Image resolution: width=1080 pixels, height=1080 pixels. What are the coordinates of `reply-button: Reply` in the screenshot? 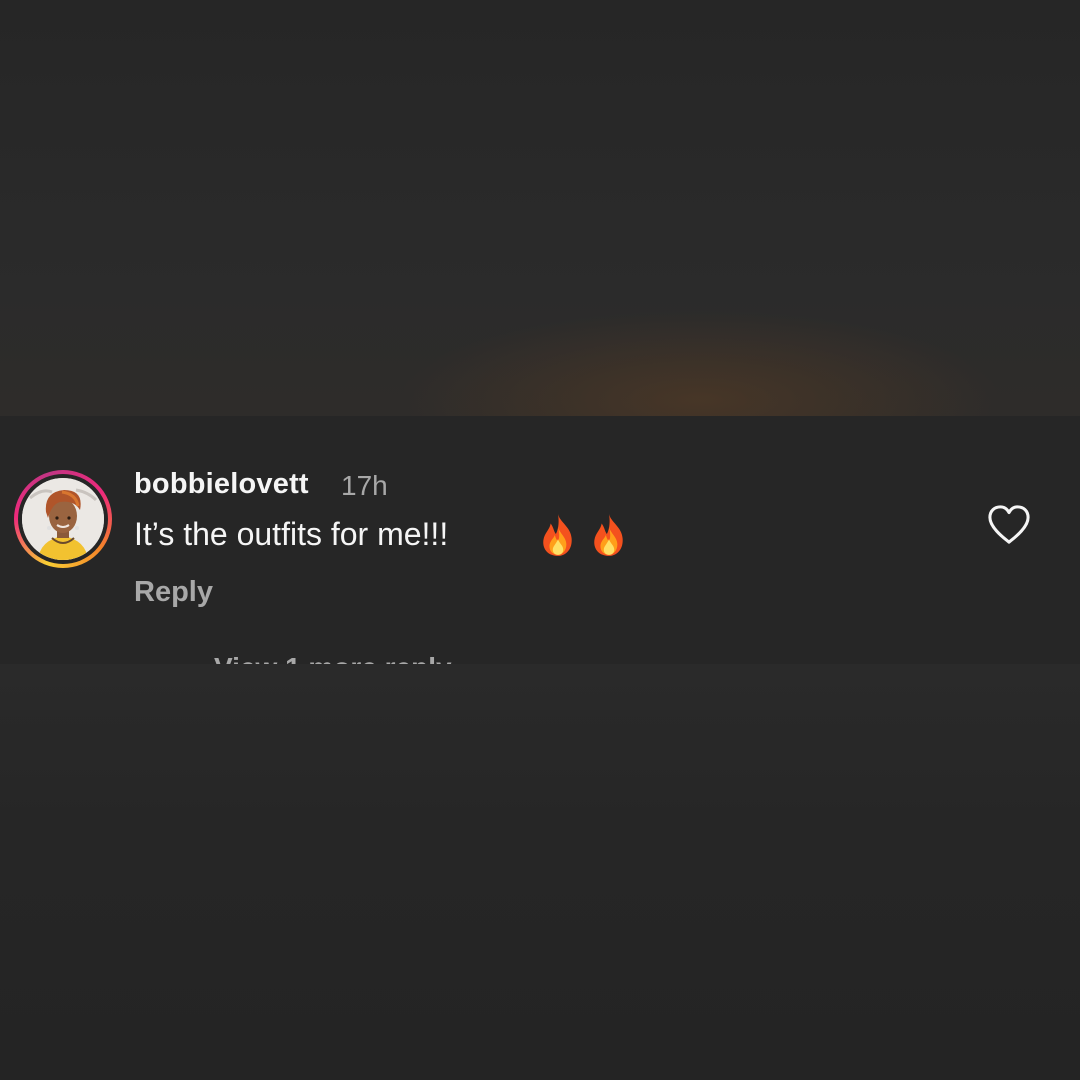 It's located at (173, 592).